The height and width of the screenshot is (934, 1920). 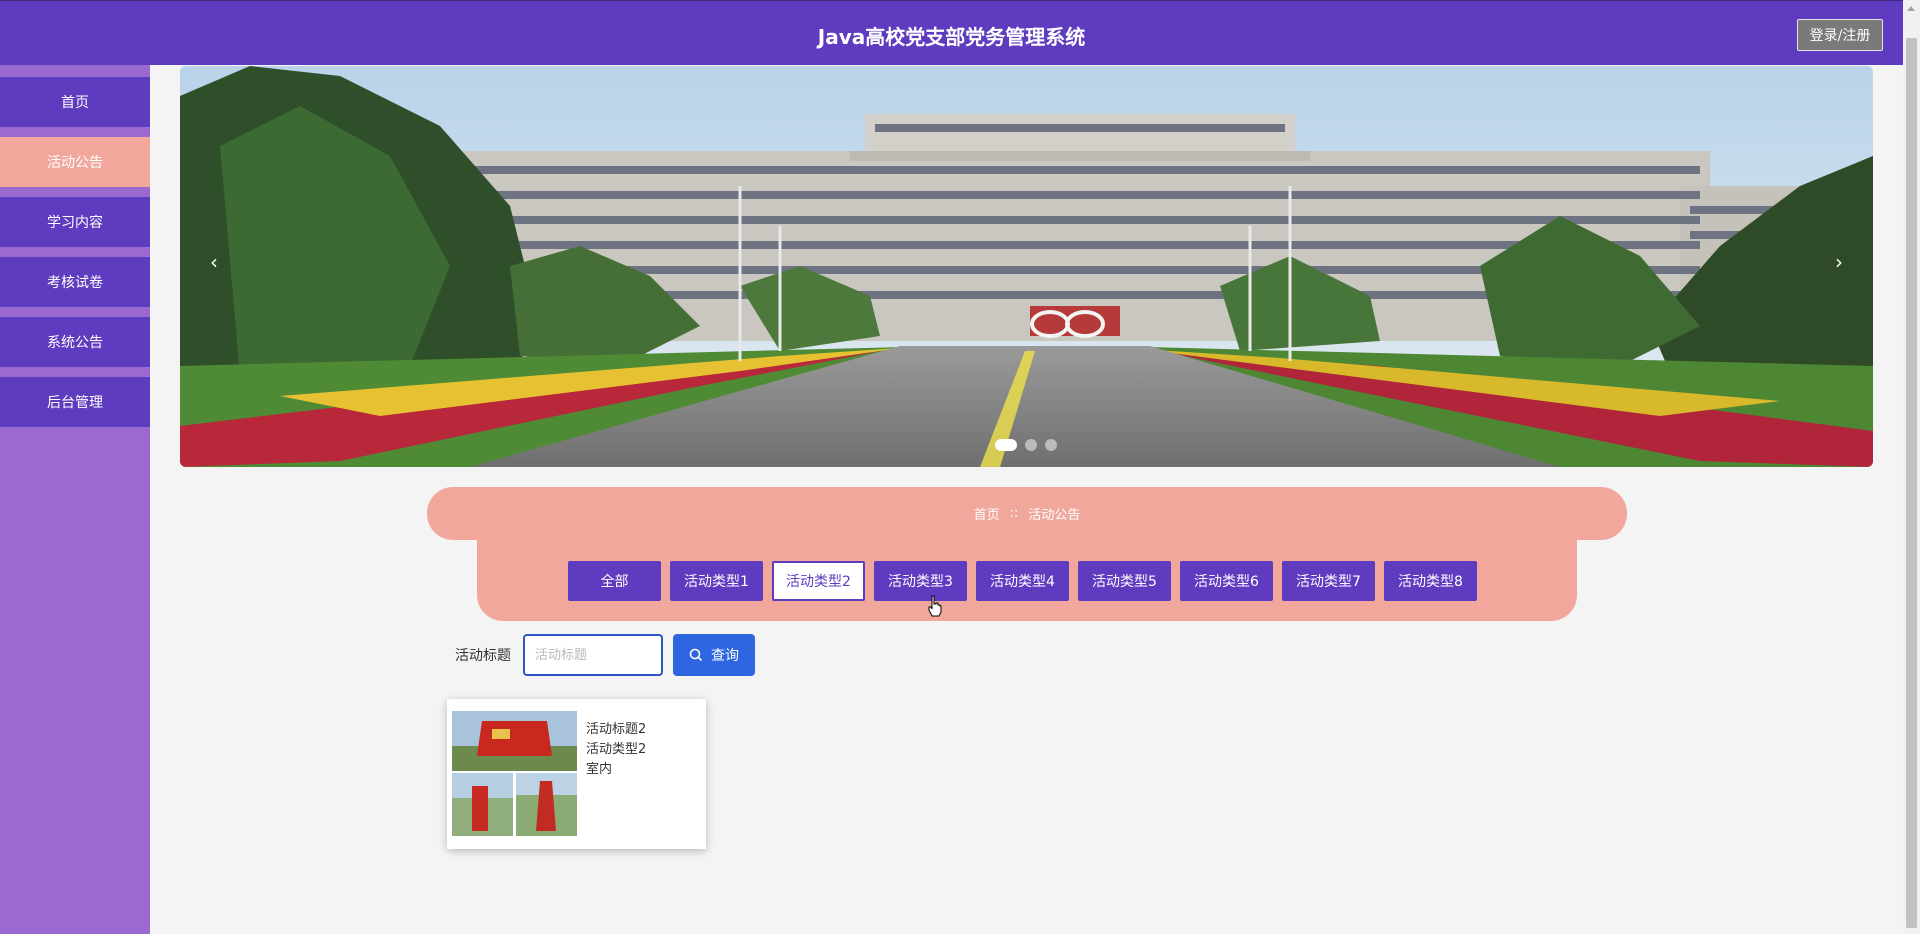 What do you see at coordinates (1840, 35) in the screenshot?
I see `login-register-button: 登录/注册` at bounding box center [1840, 35].